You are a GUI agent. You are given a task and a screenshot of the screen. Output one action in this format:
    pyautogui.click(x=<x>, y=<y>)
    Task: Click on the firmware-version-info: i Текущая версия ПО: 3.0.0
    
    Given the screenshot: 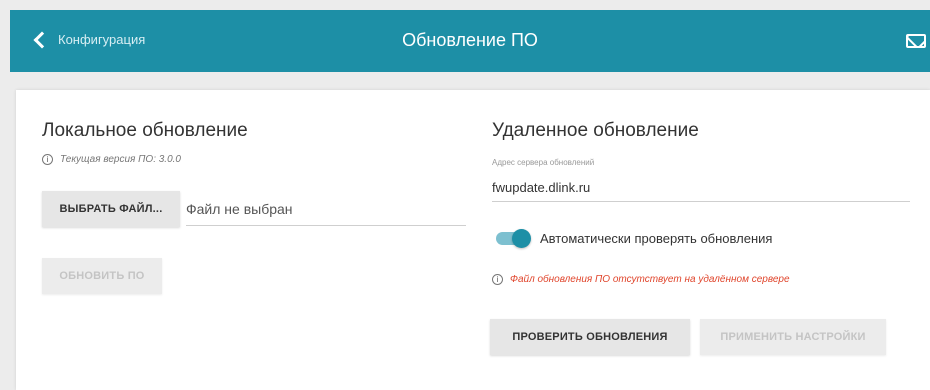 What is the action you would take?
    pyautogui.click(x=111, y=159)
    